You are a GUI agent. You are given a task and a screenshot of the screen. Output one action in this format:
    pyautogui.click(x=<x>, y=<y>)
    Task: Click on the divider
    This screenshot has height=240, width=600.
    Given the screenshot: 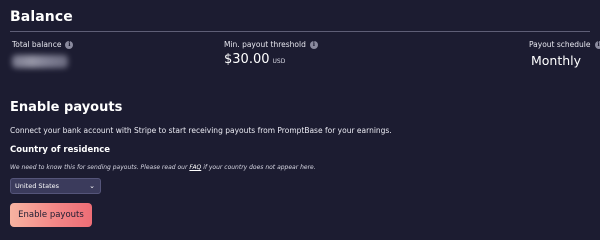 What is the action you would take?
    pyautogui.click(x=300, y=31)
    